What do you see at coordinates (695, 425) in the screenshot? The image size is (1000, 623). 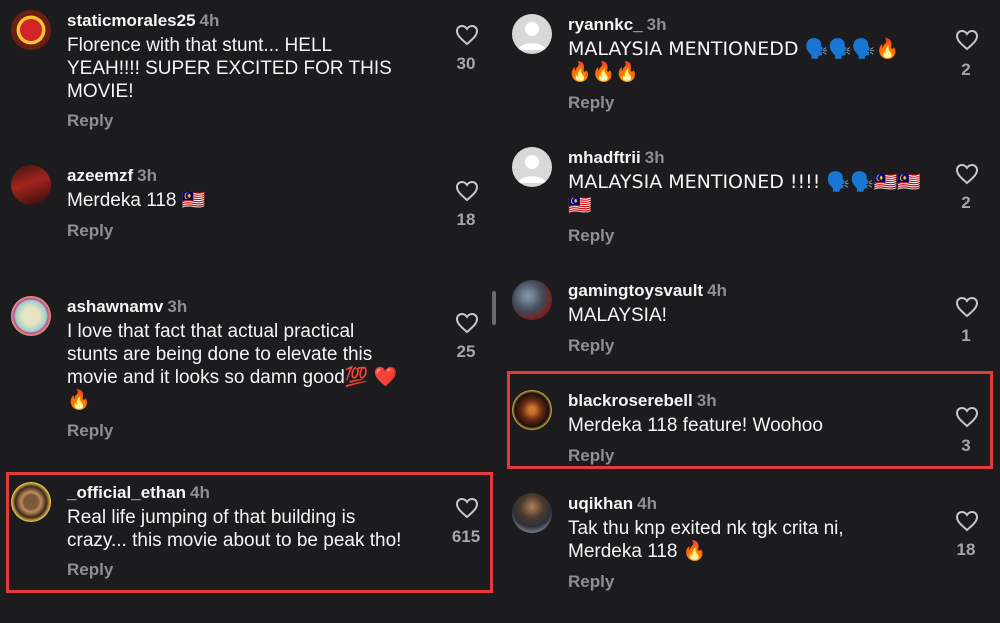 I see `comment-text: Merdeka 118 feature! Woohoo` at bounding box center [695, 425].